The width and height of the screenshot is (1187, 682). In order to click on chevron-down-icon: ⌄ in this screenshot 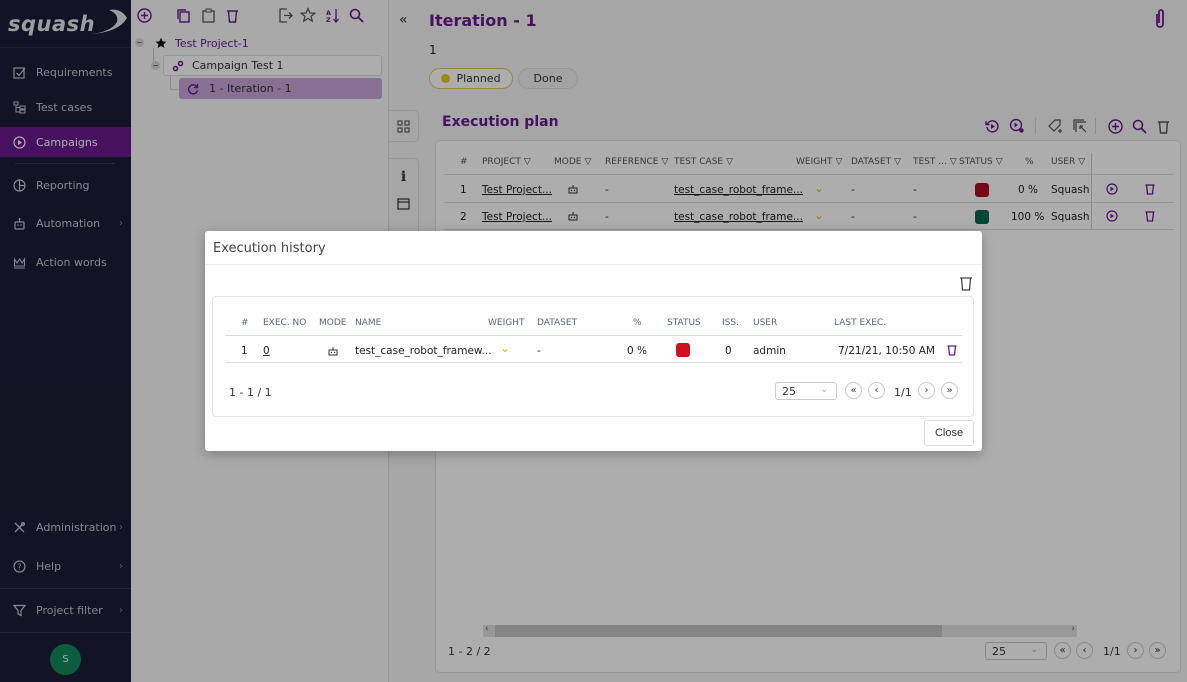, I will do `click(824, 390)`.